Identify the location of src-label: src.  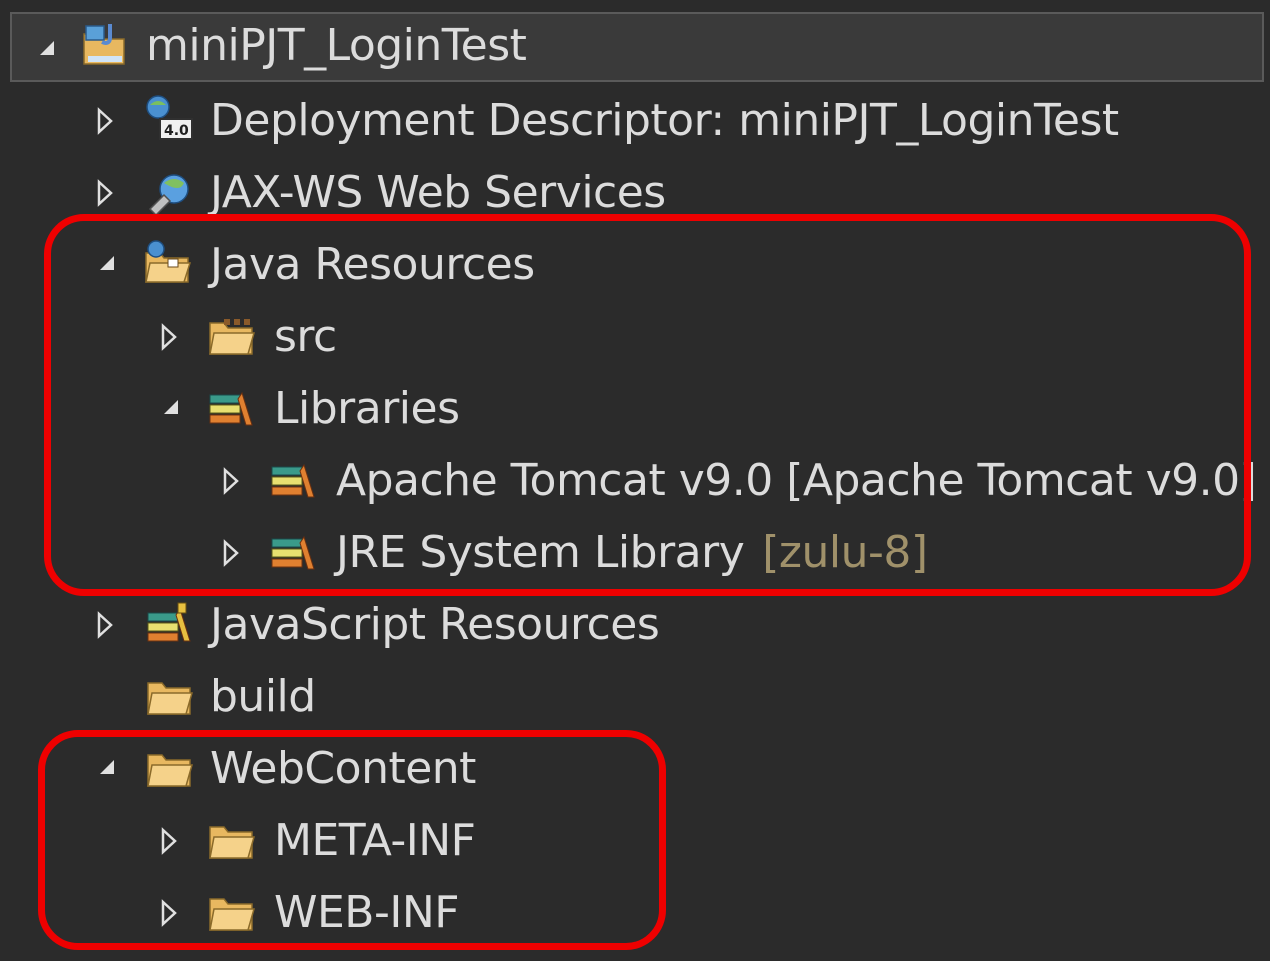
(305, 336).